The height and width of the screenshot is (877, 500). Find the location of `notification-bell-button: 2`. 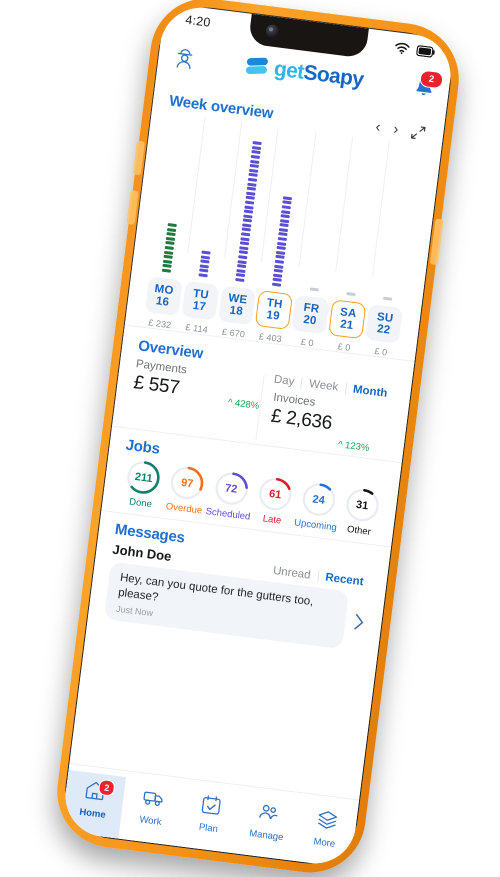

notification-bell-button: 2 is located at coordinates (428, 87).